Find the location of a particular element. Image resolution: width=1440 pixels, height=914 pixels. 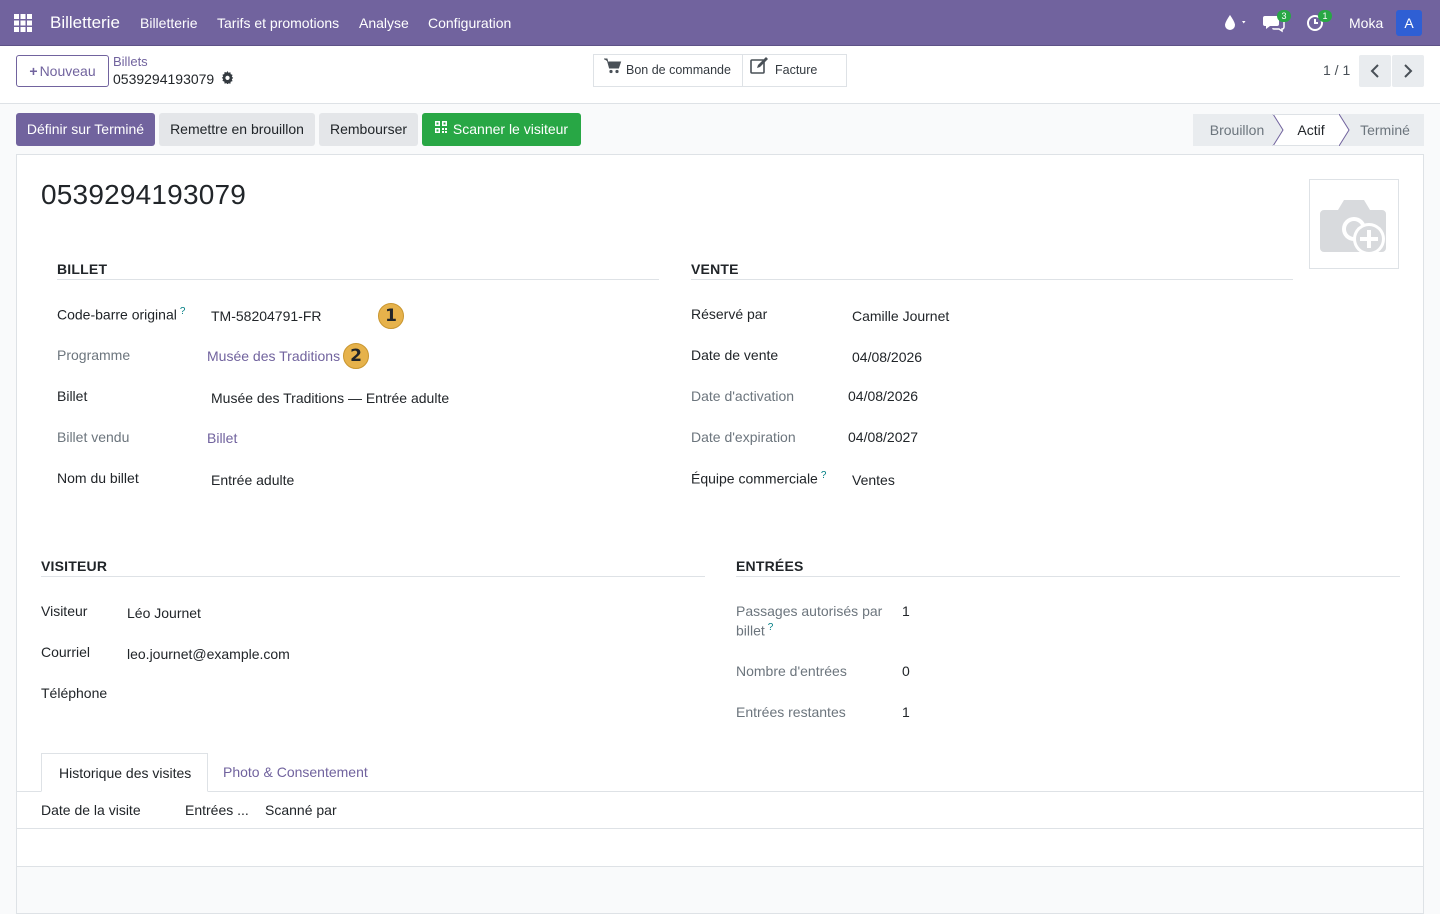

menu-analyse: Analyse is located at coordinates (384, 23).